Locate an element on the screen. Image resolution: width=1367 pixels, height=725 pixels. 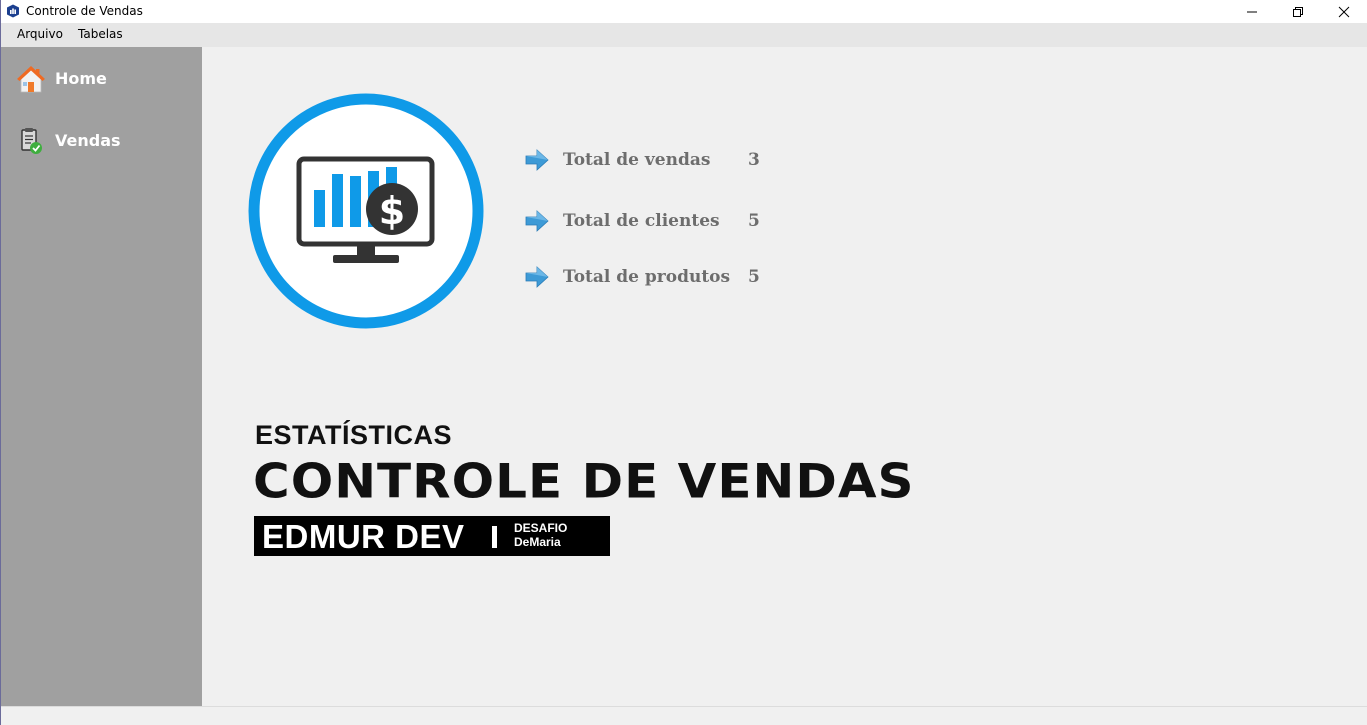
sidebar-item-home: Home is located at coordinates (106, 79).